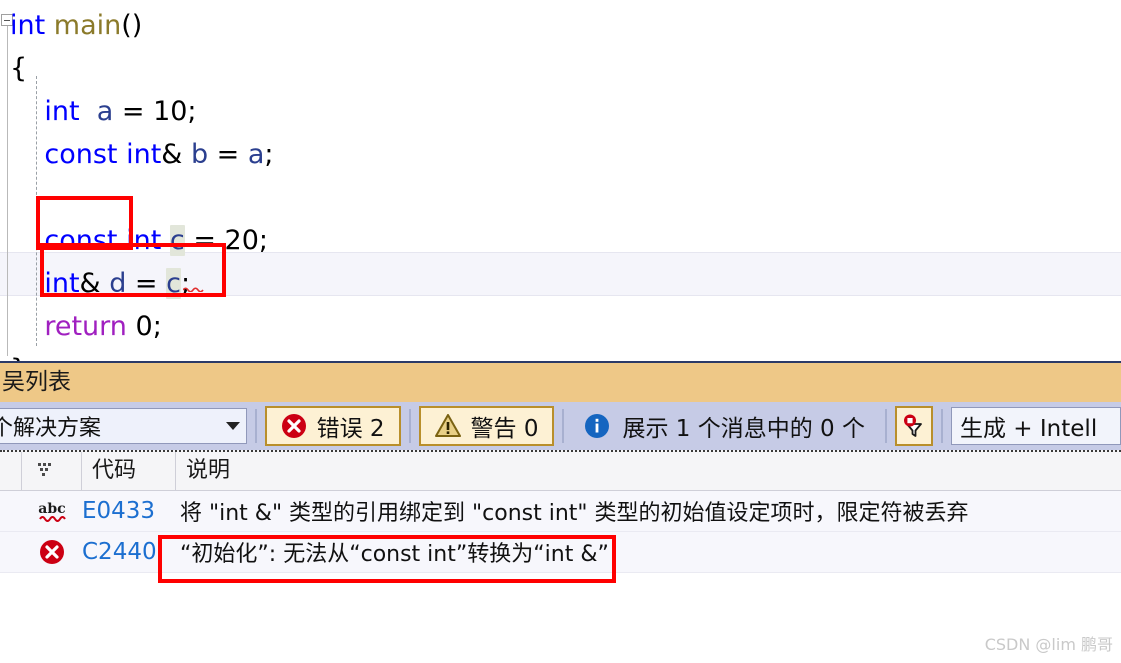  Describe the element at coordinates (44, 469) in the screenshot. I see `column-chooser-icon` at that location.